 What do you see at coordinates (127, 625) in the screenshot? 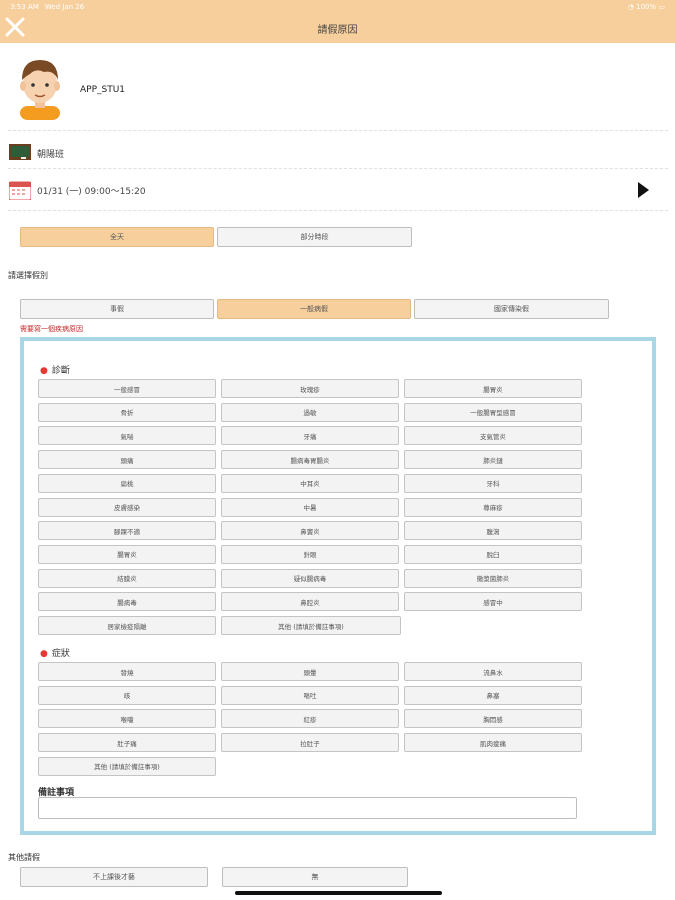
I see `diagnosis-option: 居家檢疫隔離` at bounding box center [127, 625].